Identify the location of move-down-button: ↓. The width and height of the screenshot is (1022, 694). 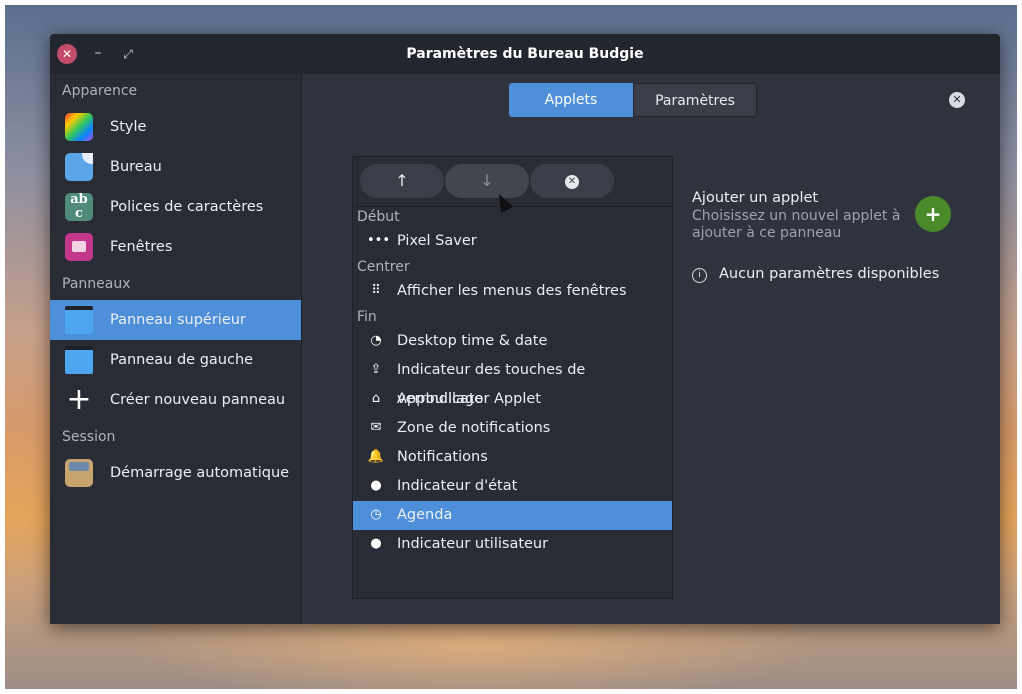
(487, 181).